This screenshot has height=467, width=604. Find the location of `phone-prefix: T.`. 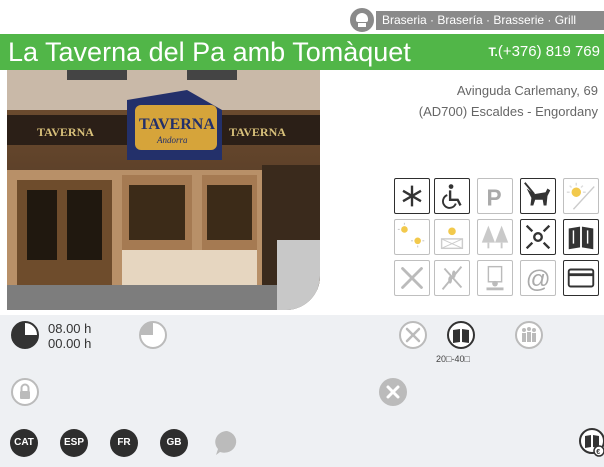

phone-prefix: T. is located at coordinates (493, 52).